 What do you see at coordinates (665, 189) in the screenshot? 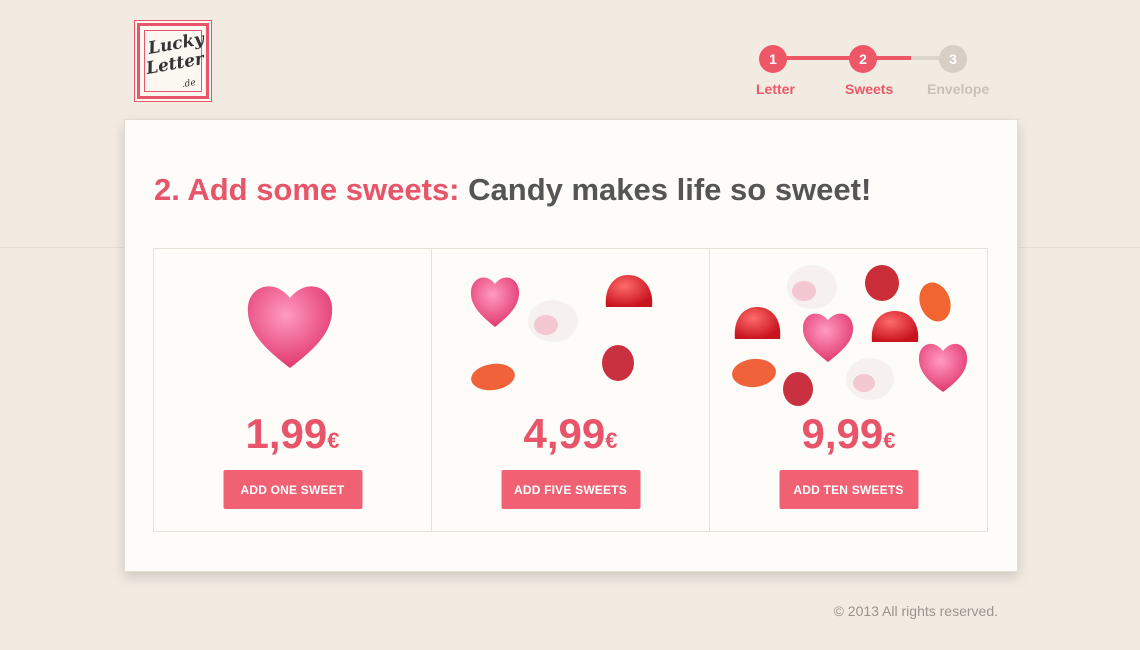
I see `page-title-tagline: Candy makes life so sweet!` at bounding box center [665, 189].